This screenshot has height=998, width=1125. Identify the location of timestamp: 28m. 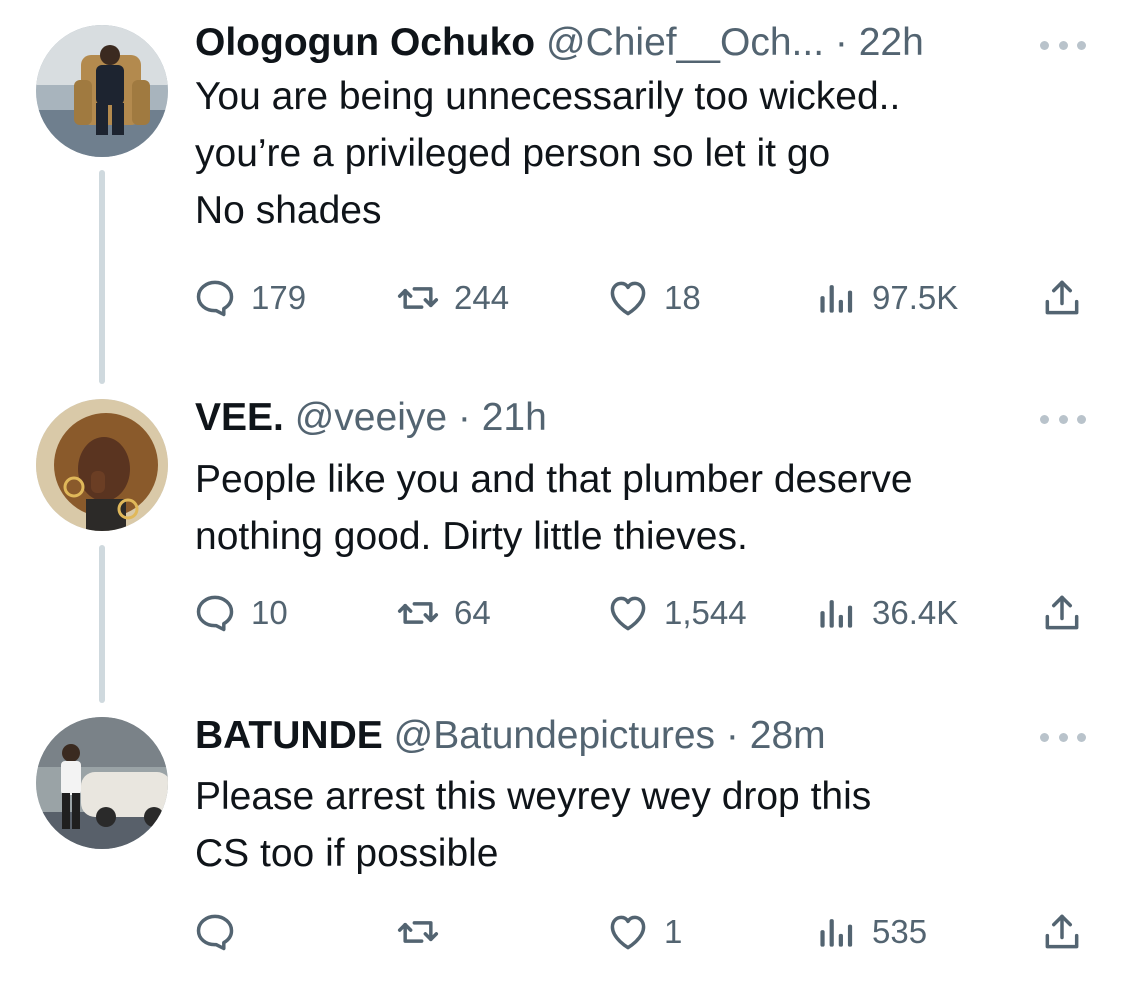
(788, 735).